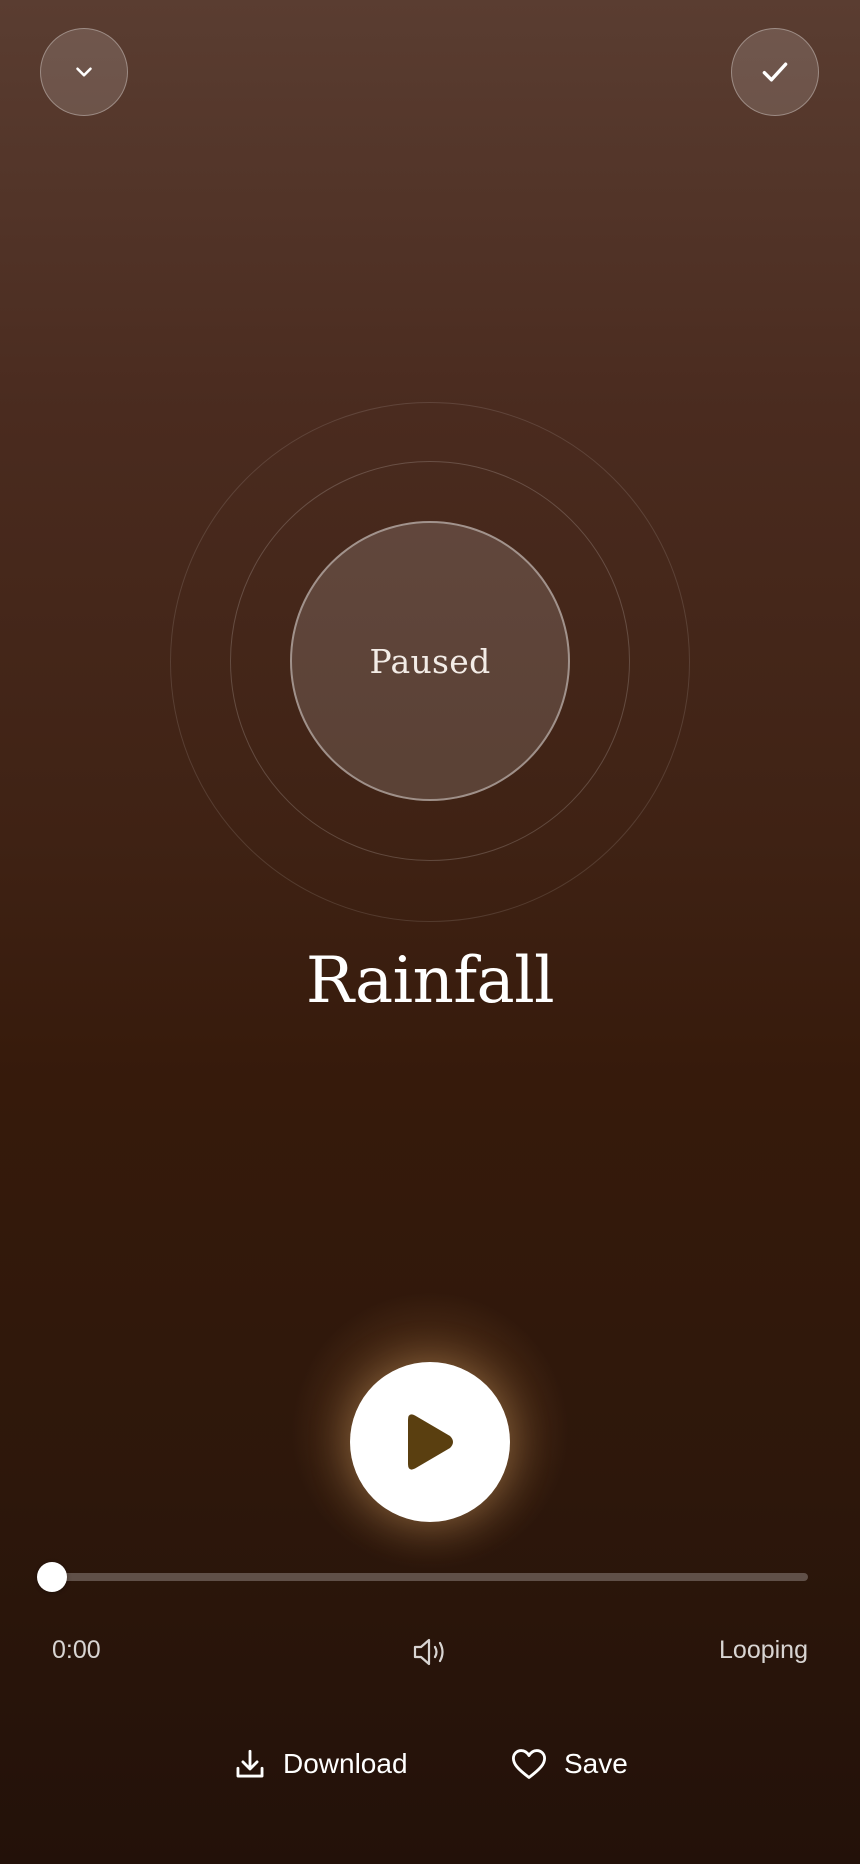 Image resolution: width=860 pixels, height=1864 pixels. Describe the element at coordinates (250, 1763) in the screenshot. I see `download-icon` at that location.